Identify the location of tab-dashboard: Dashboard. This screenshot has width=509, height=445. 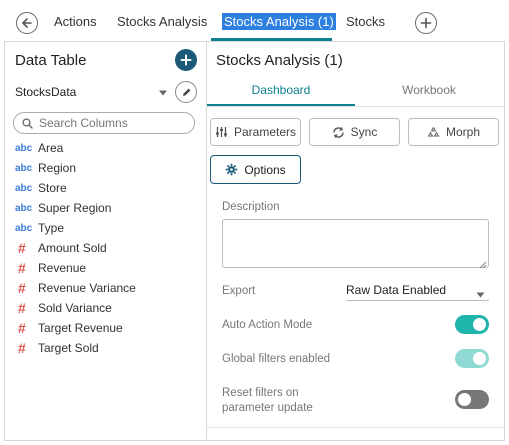
(281, 90).